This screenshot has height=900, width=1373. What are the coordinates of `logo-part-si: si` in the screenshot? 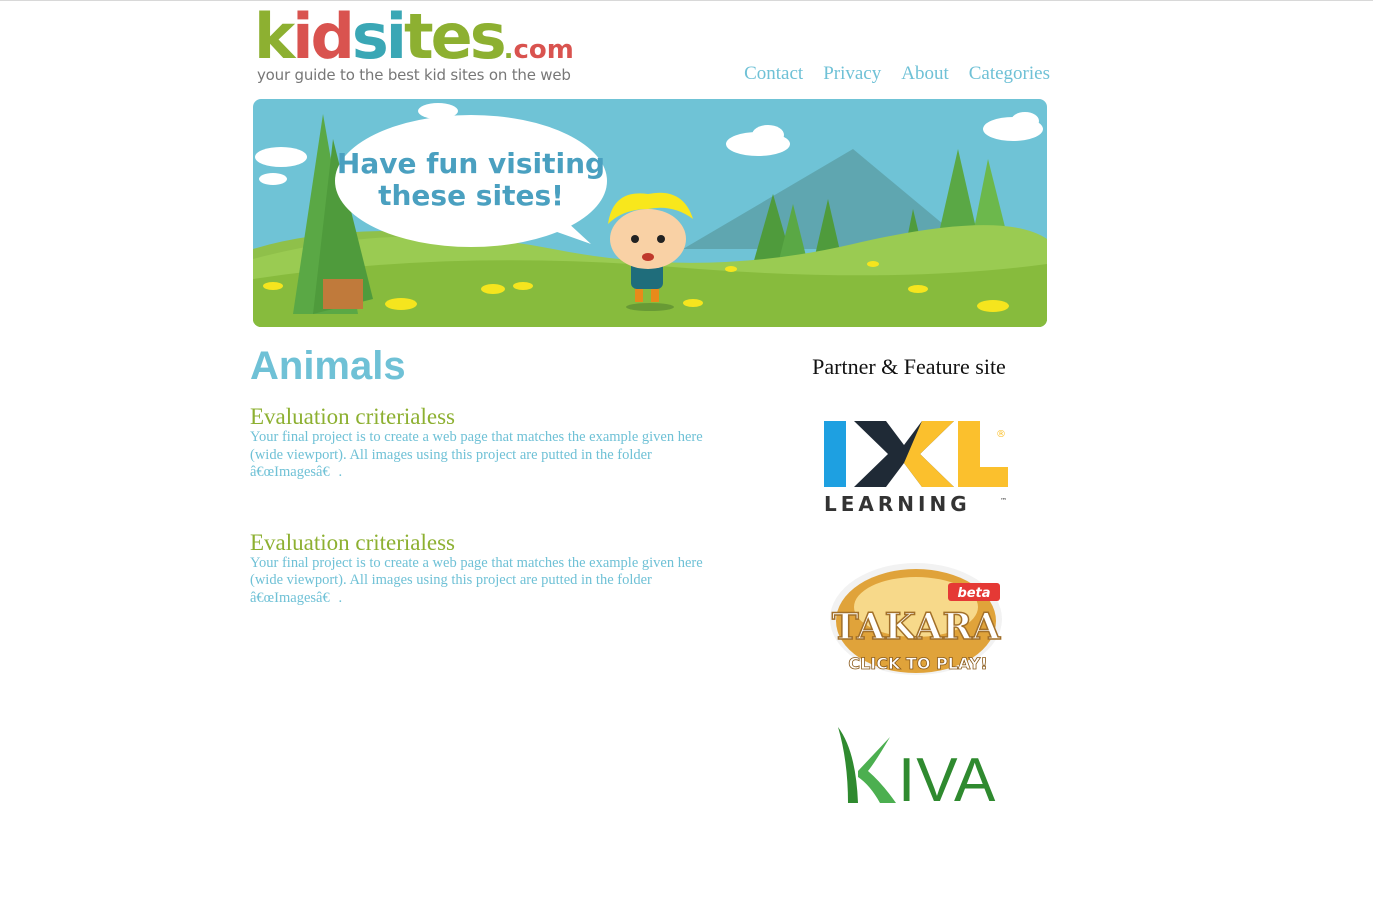 It's located at (379, 36).